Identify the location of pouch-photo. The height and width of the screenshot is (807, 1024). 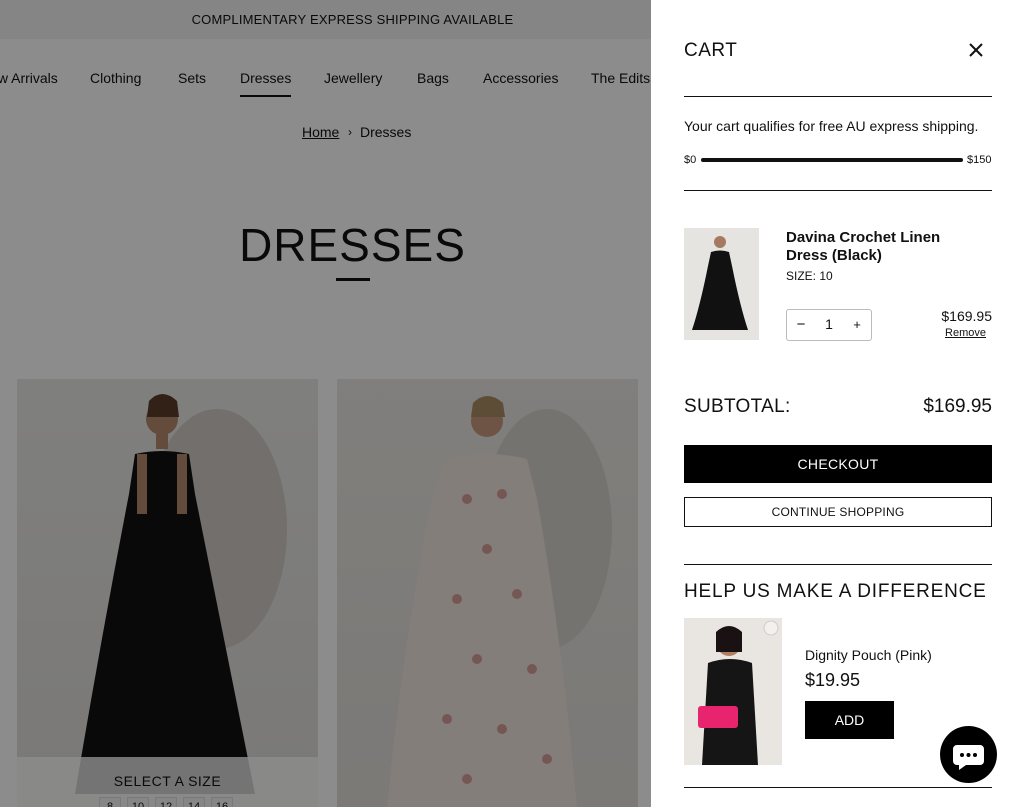
(738, 692).